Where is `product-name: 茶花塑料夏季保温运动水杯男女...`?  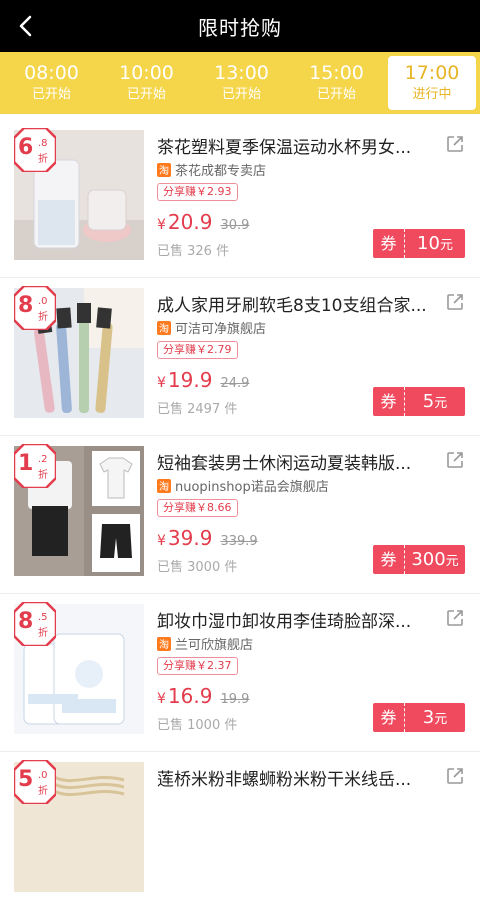
product-name: 茶花塑料夏季保温运动水杯男女... is located at coordinates (292, 145).